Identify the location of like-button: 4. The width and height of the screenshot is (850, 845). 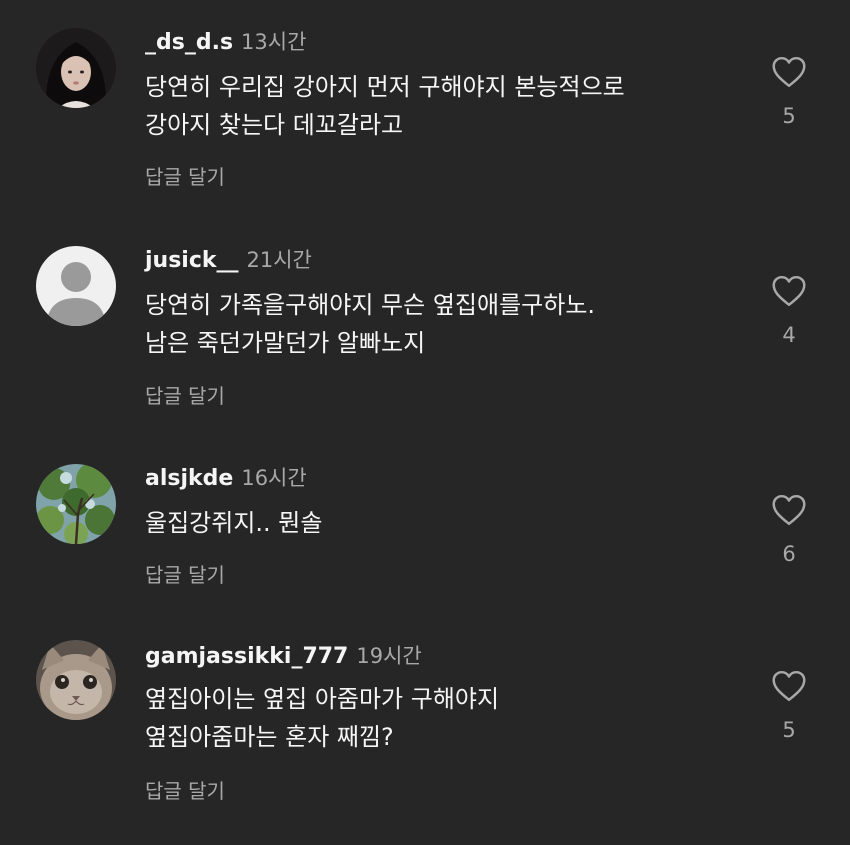
(789, 311).